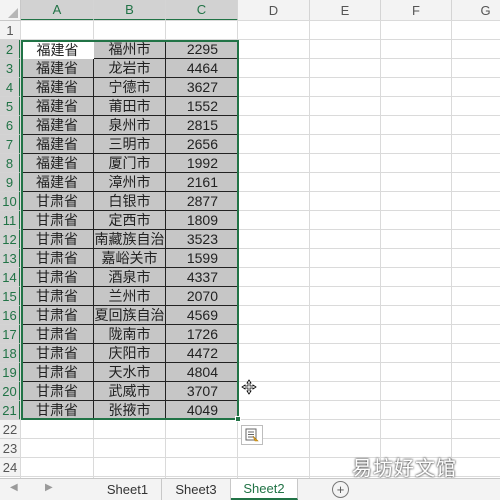 The width and height of the screenshot is (500, 500). Describe the element at coordinates (202, 220) in the screenshot. I see `table-cell: 1809` at that location.